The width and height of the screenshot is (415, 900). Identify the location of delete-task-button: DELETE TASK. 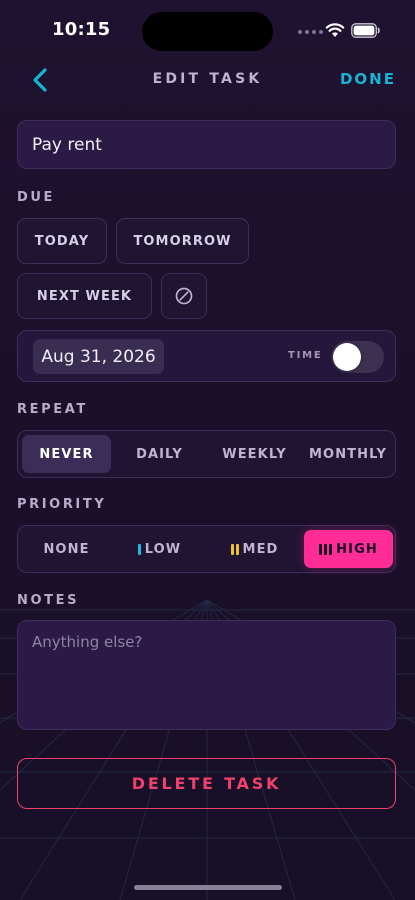
(206, 783).